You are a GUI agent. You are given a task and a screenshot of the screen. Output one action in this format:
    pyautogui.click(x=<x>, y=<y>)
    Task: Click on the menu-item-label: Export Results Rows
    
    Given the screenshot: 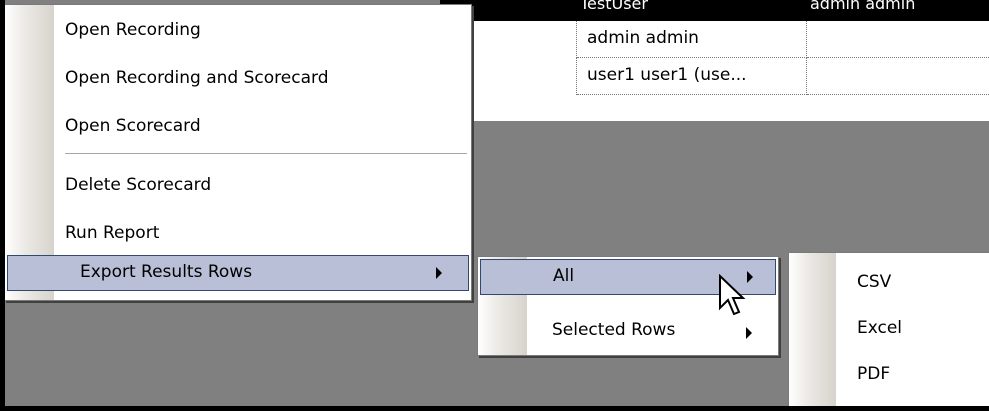 What is the action you would take?
    pyautogui.click(x=166, y=272)
    